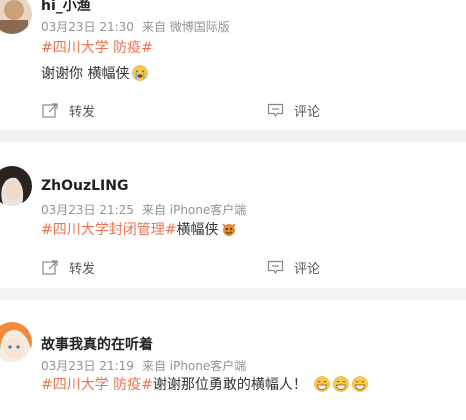  What do you see at coordinates (87, 27) in the screenshot?
I see `post-time: 03月23日 21:30` at bounding box center [87, 27].